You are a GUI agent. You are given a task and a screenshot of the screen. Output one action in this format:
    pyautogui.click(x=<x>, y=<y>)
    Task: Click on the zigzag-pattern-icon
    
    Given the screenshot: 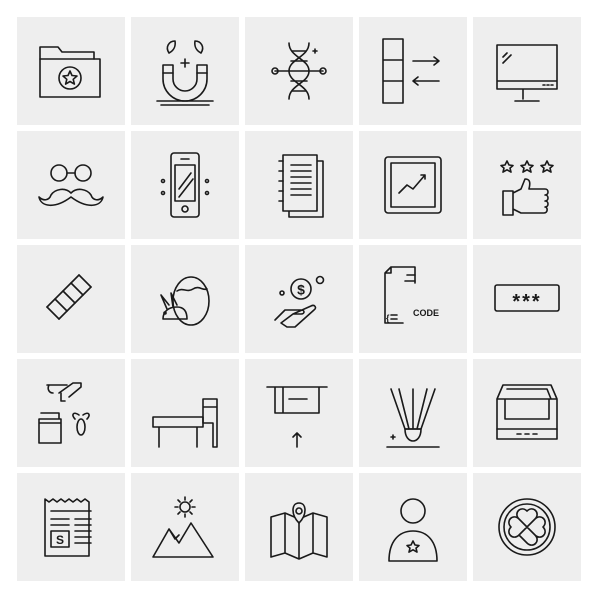 What is the action you would take?
    pyautogui.click(x=71, y=299)
    